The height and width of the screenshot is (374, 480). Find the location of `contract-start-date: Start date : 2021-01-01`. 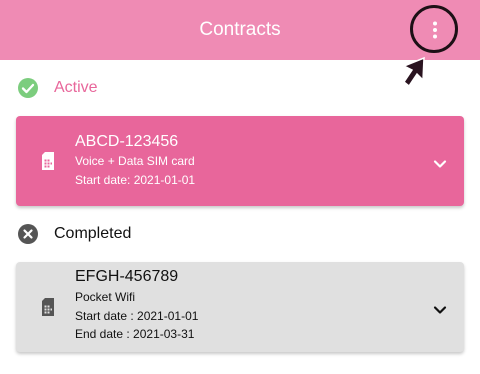

contract-start-date: Start date : 2021-01-01 is located at coordinates (137, 316).